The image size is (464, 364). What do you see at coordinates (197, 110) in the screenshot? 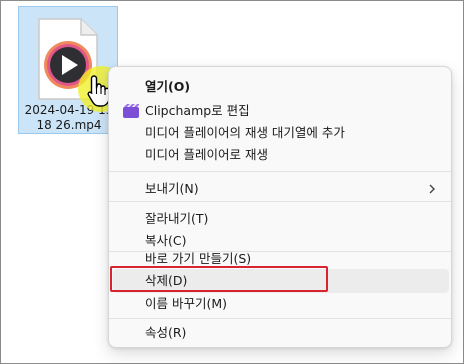
I see `menu-item-label: Clipchamp로 편집` at bounding box center [197, 110].